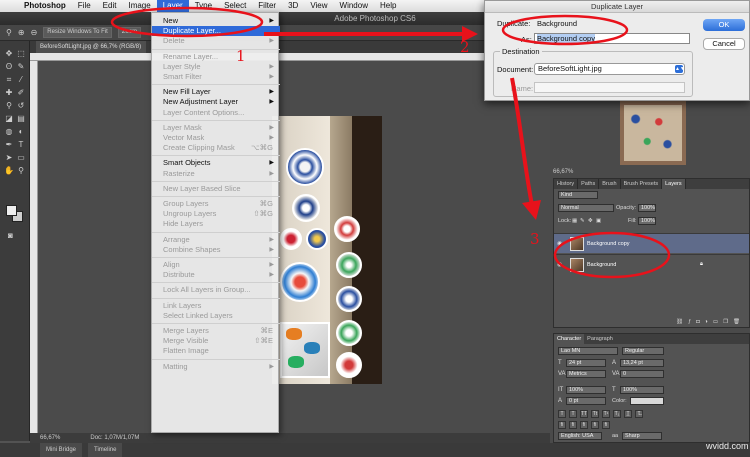 This screenshot has height=457, width=750. Describe the element at coordinates (582, 221) in the screenshot. I see `lock-image-icon: ✎` at that location.